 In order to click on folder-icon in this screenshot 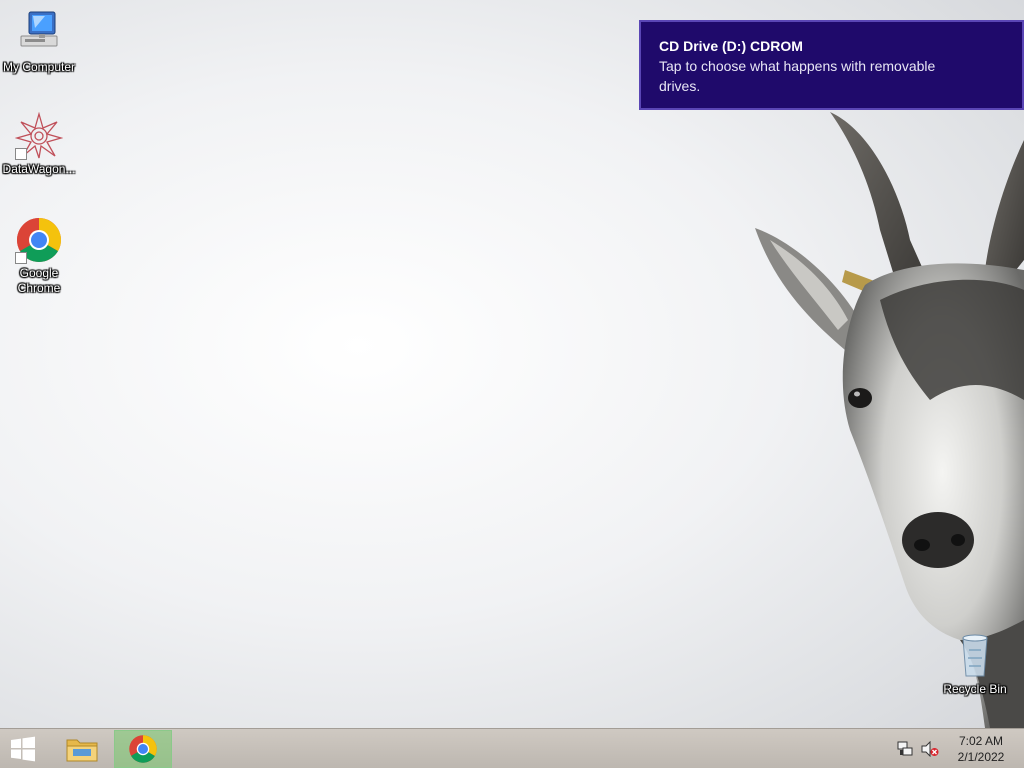, I will do `click(82, 750)`.